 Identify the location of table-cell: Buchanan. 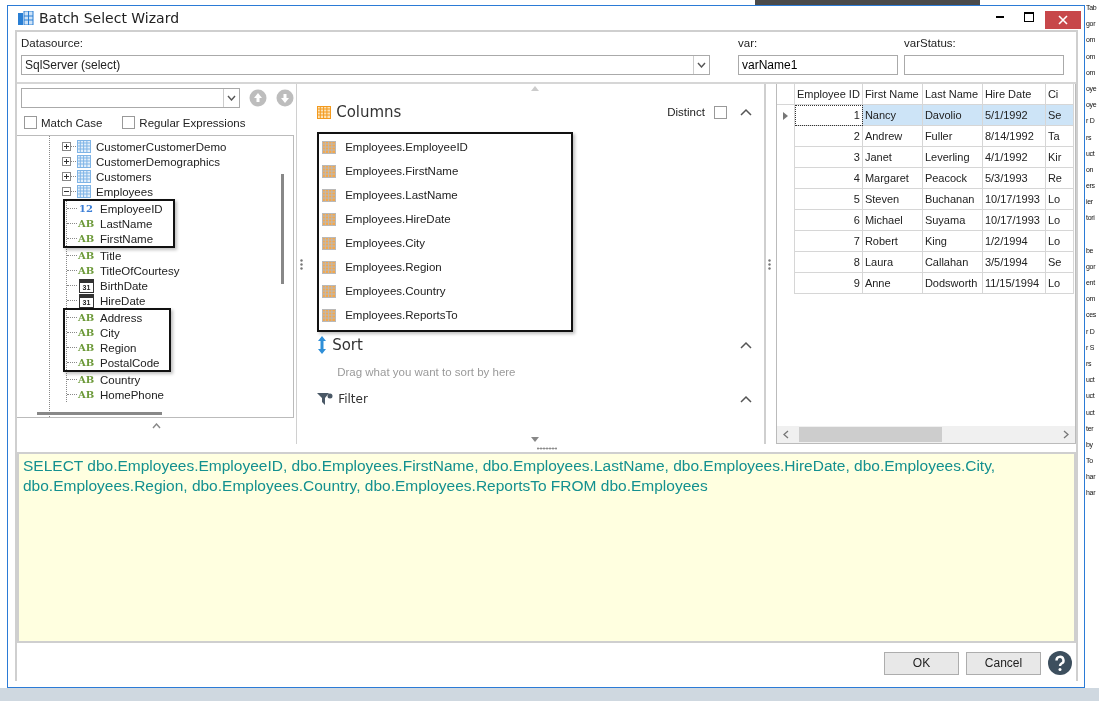
(952, 199).